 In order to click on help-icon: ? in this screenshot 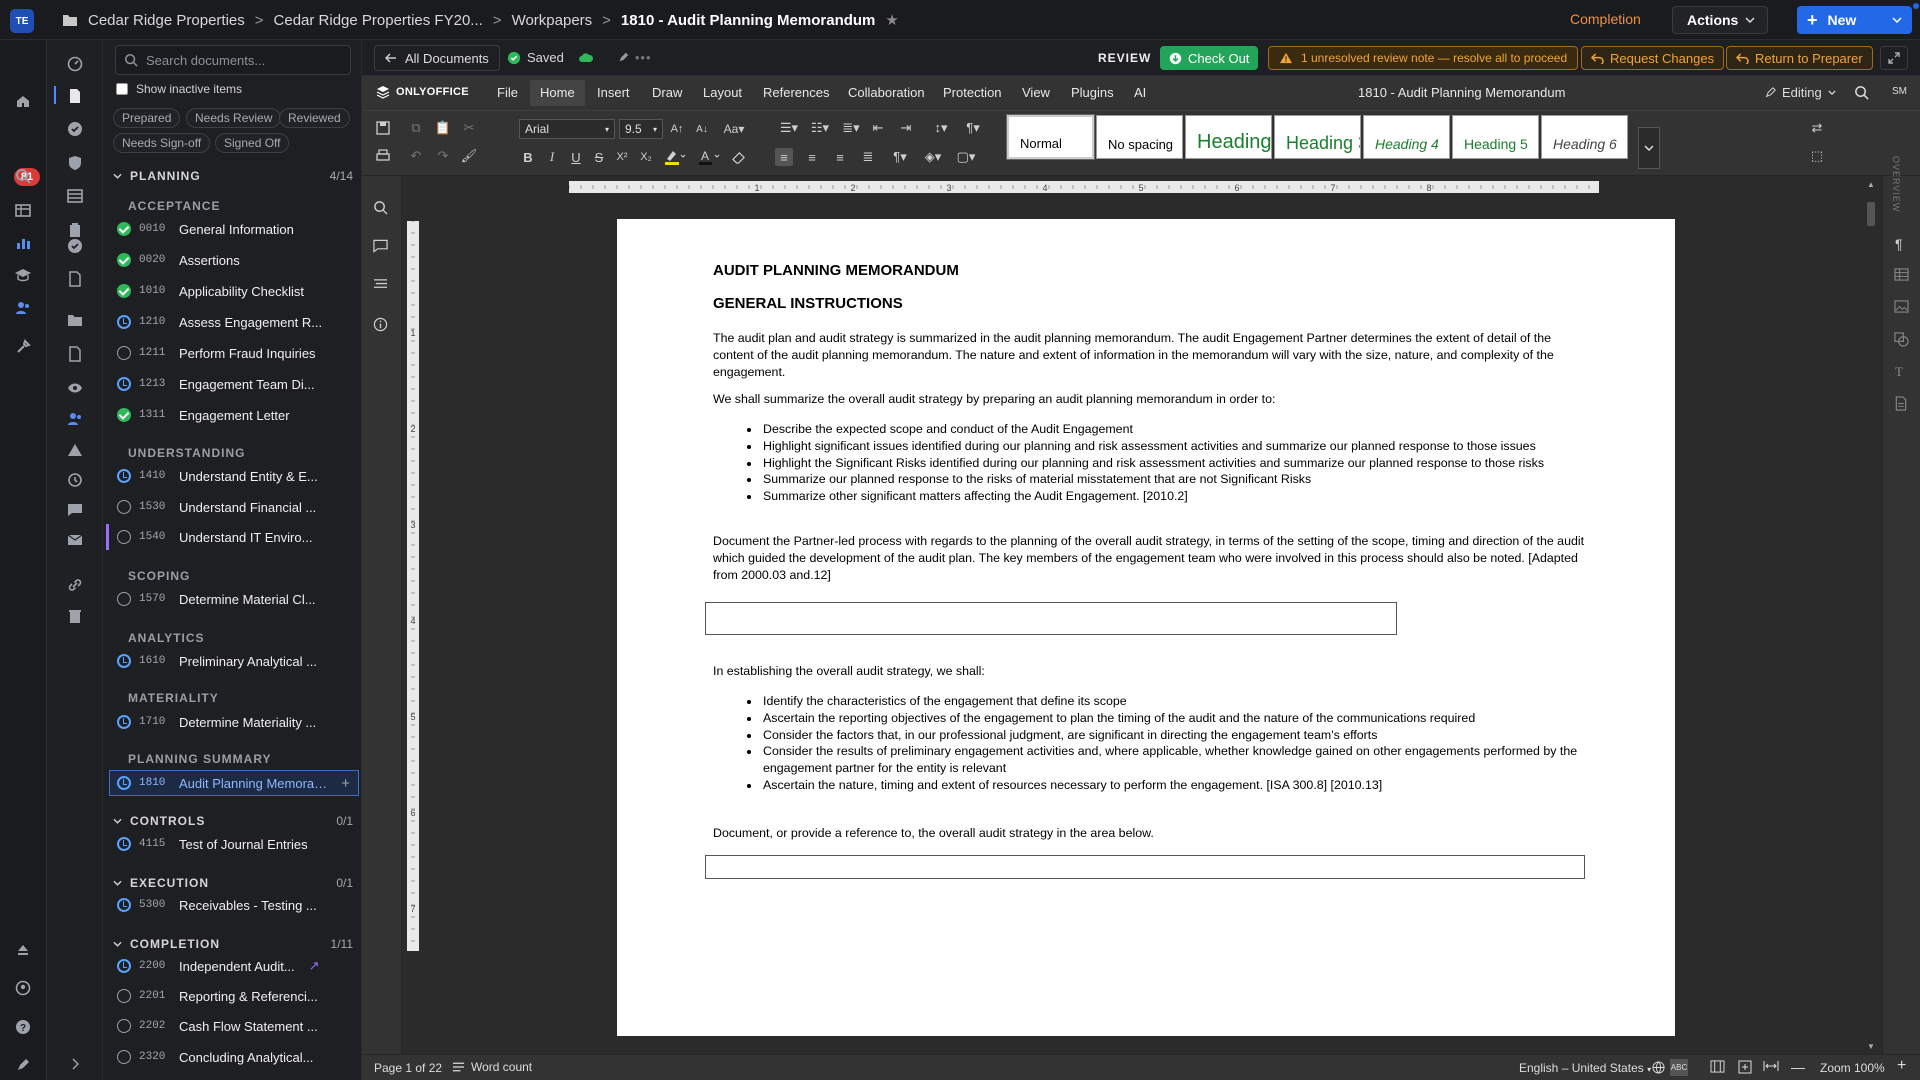, I will do `click(23, 1027)`.